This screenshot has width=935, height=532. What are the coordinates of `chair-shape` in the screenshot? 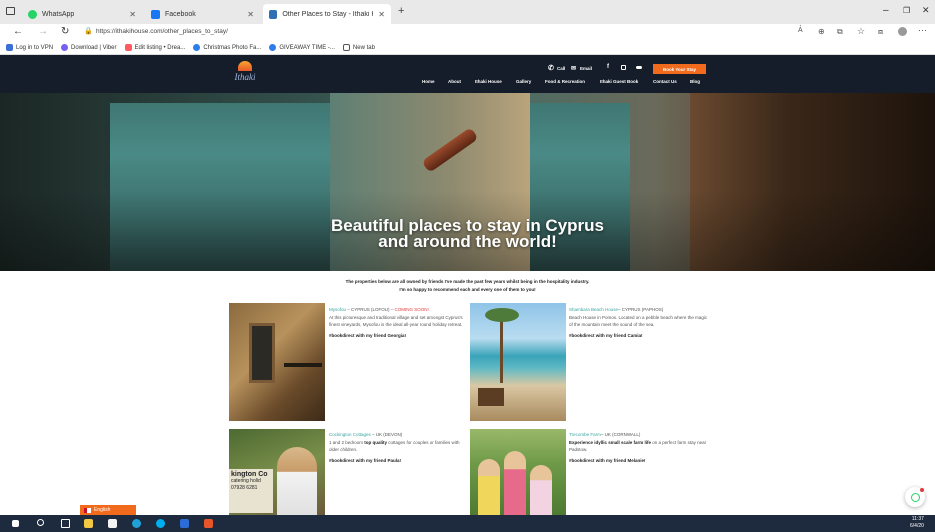 It's located at (491, 397).